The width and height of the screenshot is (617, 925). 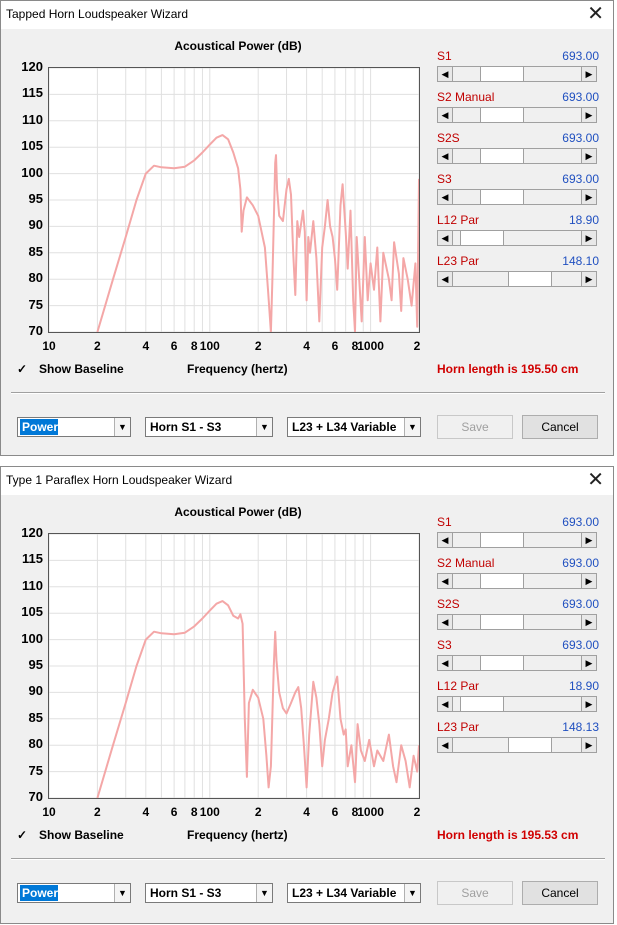 I want to click on horn-select-value: Horn S1 - S3, so click(x=186, y=893).